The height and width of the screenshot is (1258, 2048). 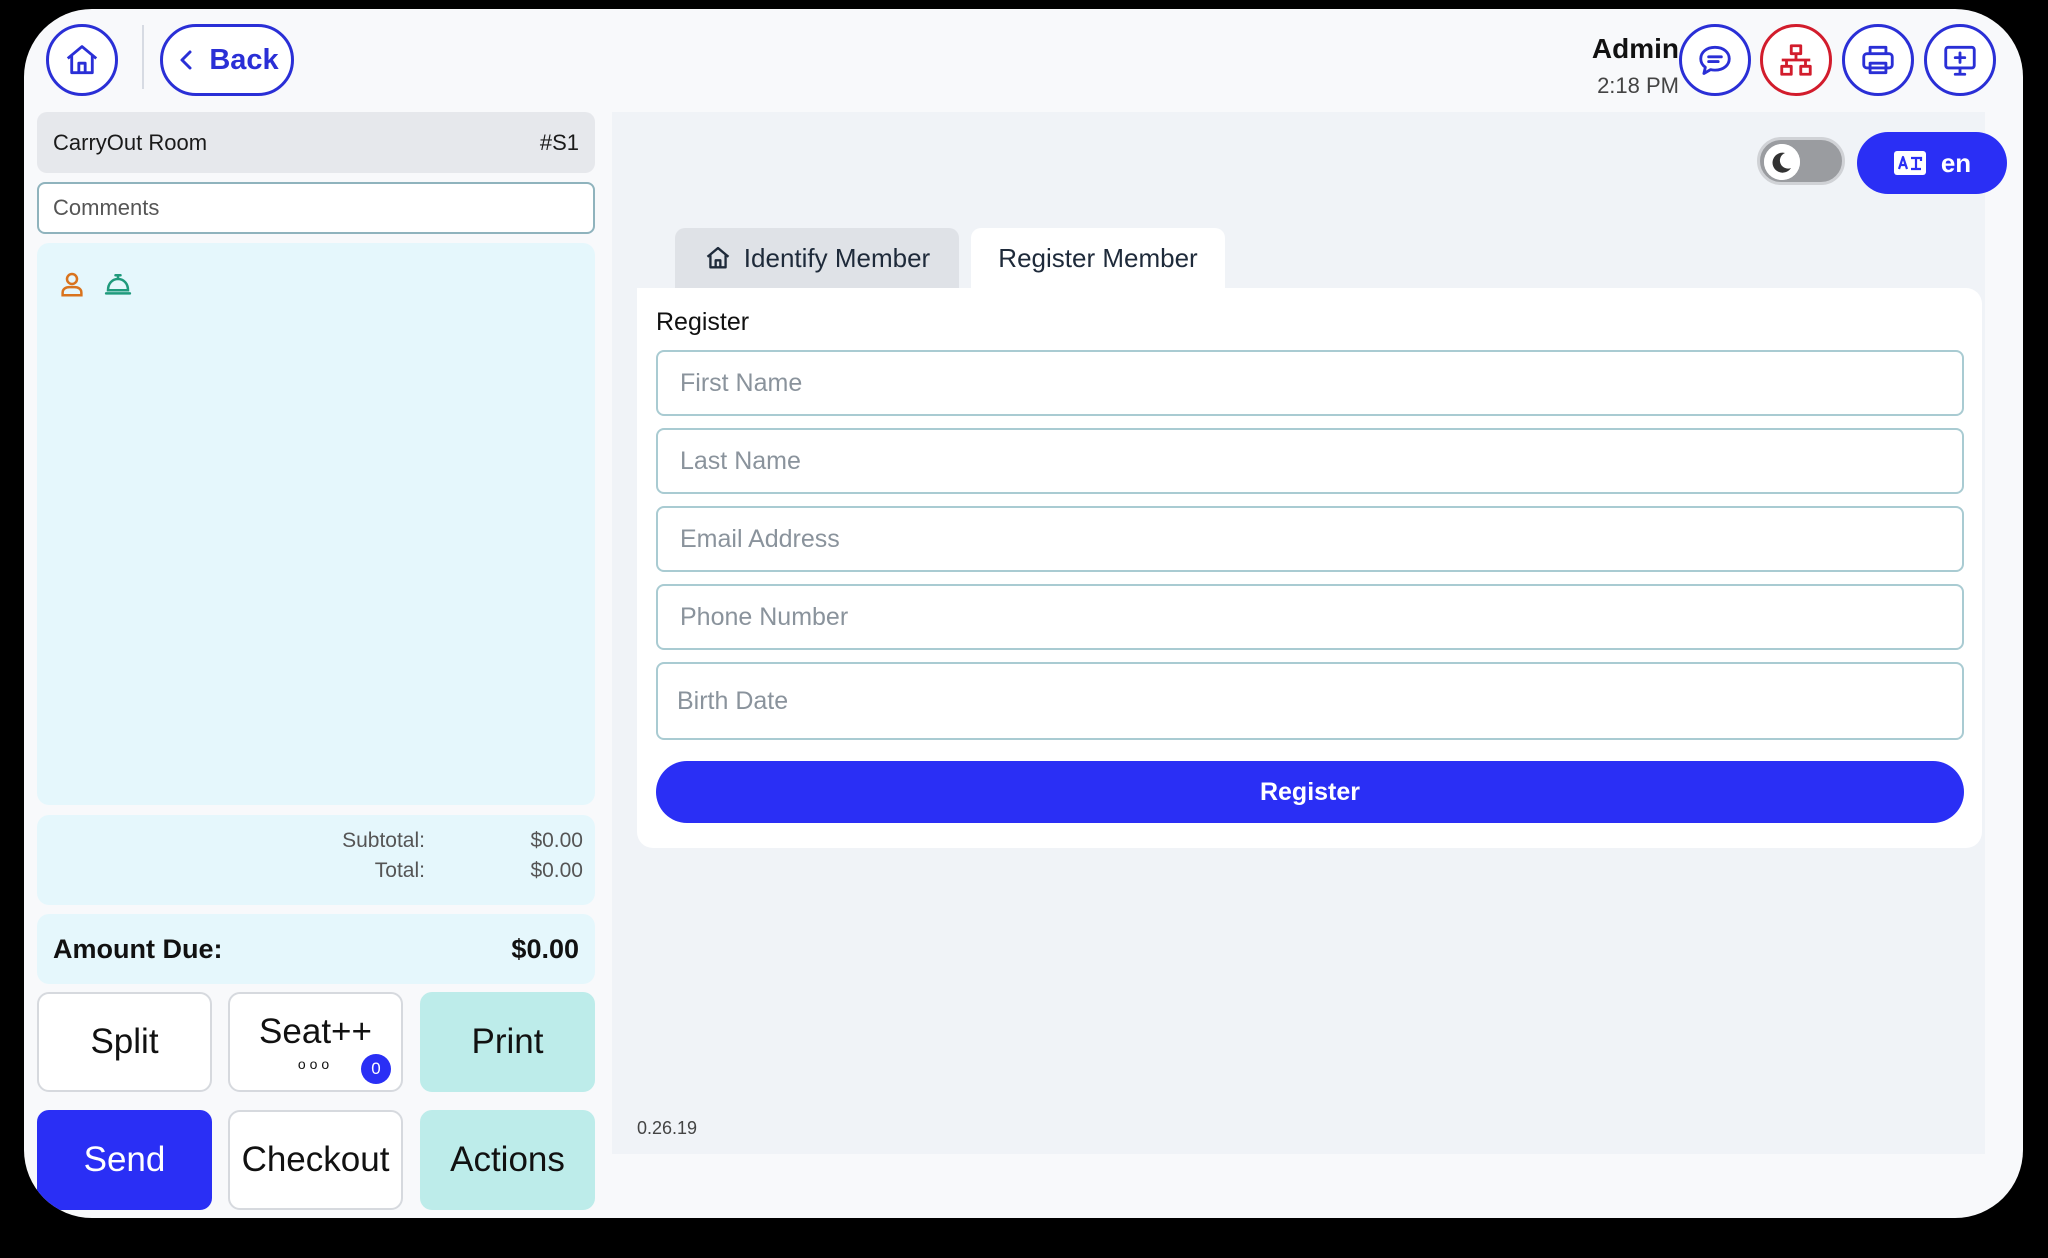 I want to click on amount-due-bar: Amount Due: $0.00, so click(x=316, y=949).